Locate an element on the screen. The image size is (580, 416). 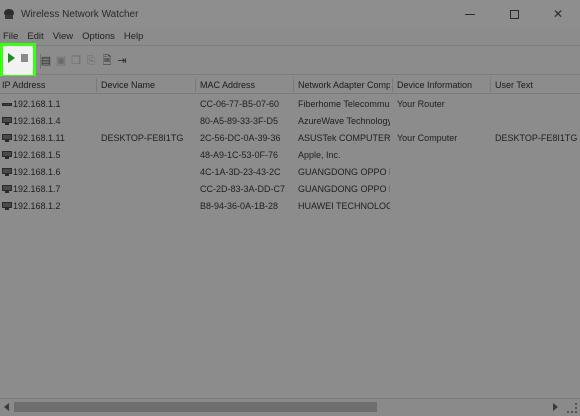
scroll-thumb is located at coordinates (195, 407).